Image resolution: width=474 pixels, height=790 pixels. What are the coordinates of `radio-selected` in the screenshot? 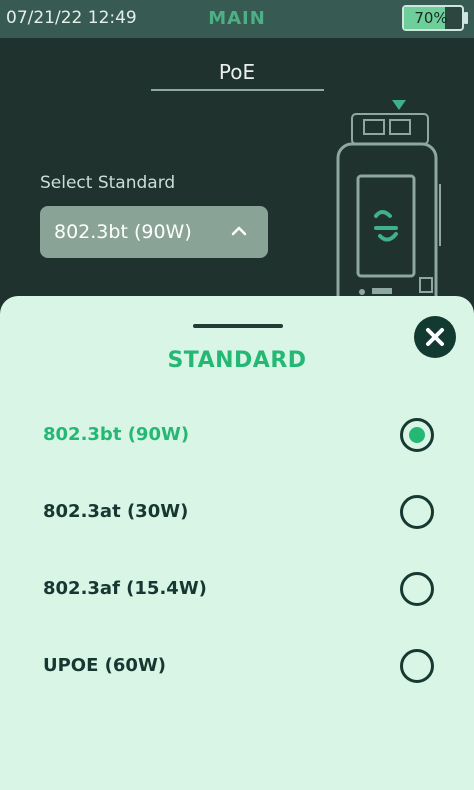 It's located at (417, 435).